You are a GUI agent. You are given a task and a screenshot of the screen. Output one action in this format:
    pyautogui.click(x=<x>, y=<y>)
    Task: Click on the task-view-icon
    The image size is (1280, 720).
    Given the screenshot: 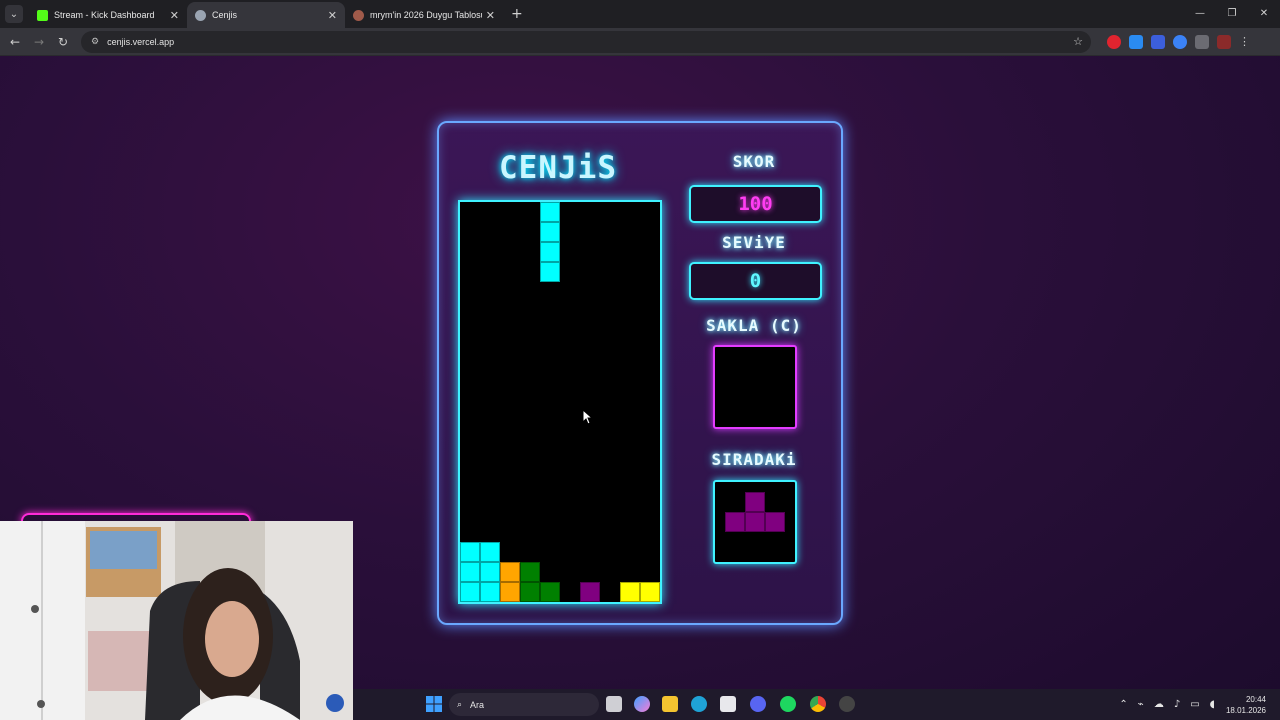 What is the action you would take?
    pyautogui.click(x=614, y=704)
    